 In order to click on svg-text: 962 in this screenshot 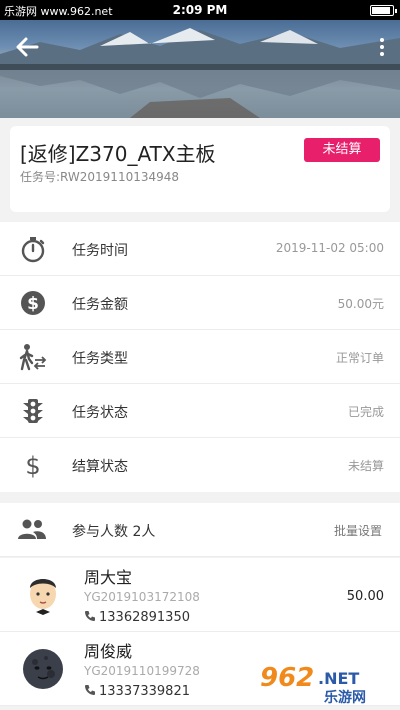, I will do `click(287, 678)`.